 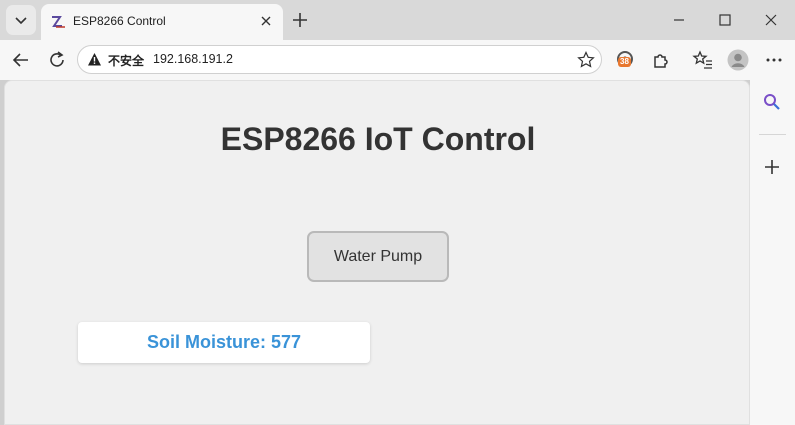 I want to click on chevron-down-icon, so click(x=21, y=21).